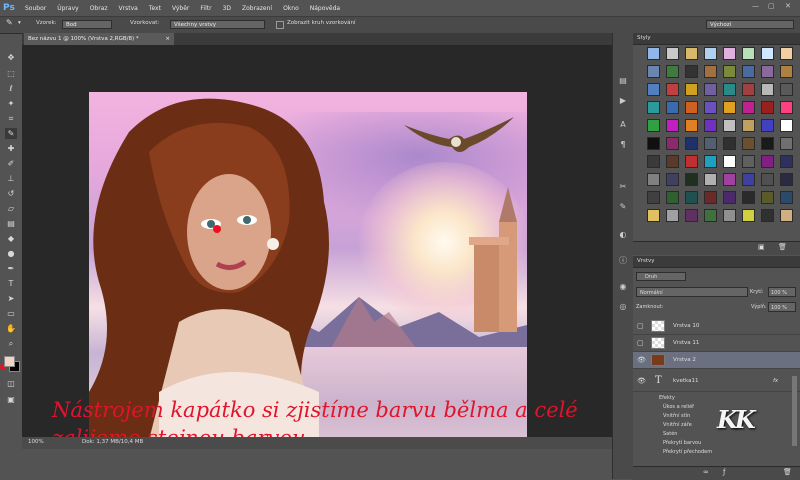 The width and height of the screenshot is (800, 480). What do you see at coordinates (716, 39) in the screenshot?
I see `styles-panel-header: Styly` at bounding box center [716, 39].